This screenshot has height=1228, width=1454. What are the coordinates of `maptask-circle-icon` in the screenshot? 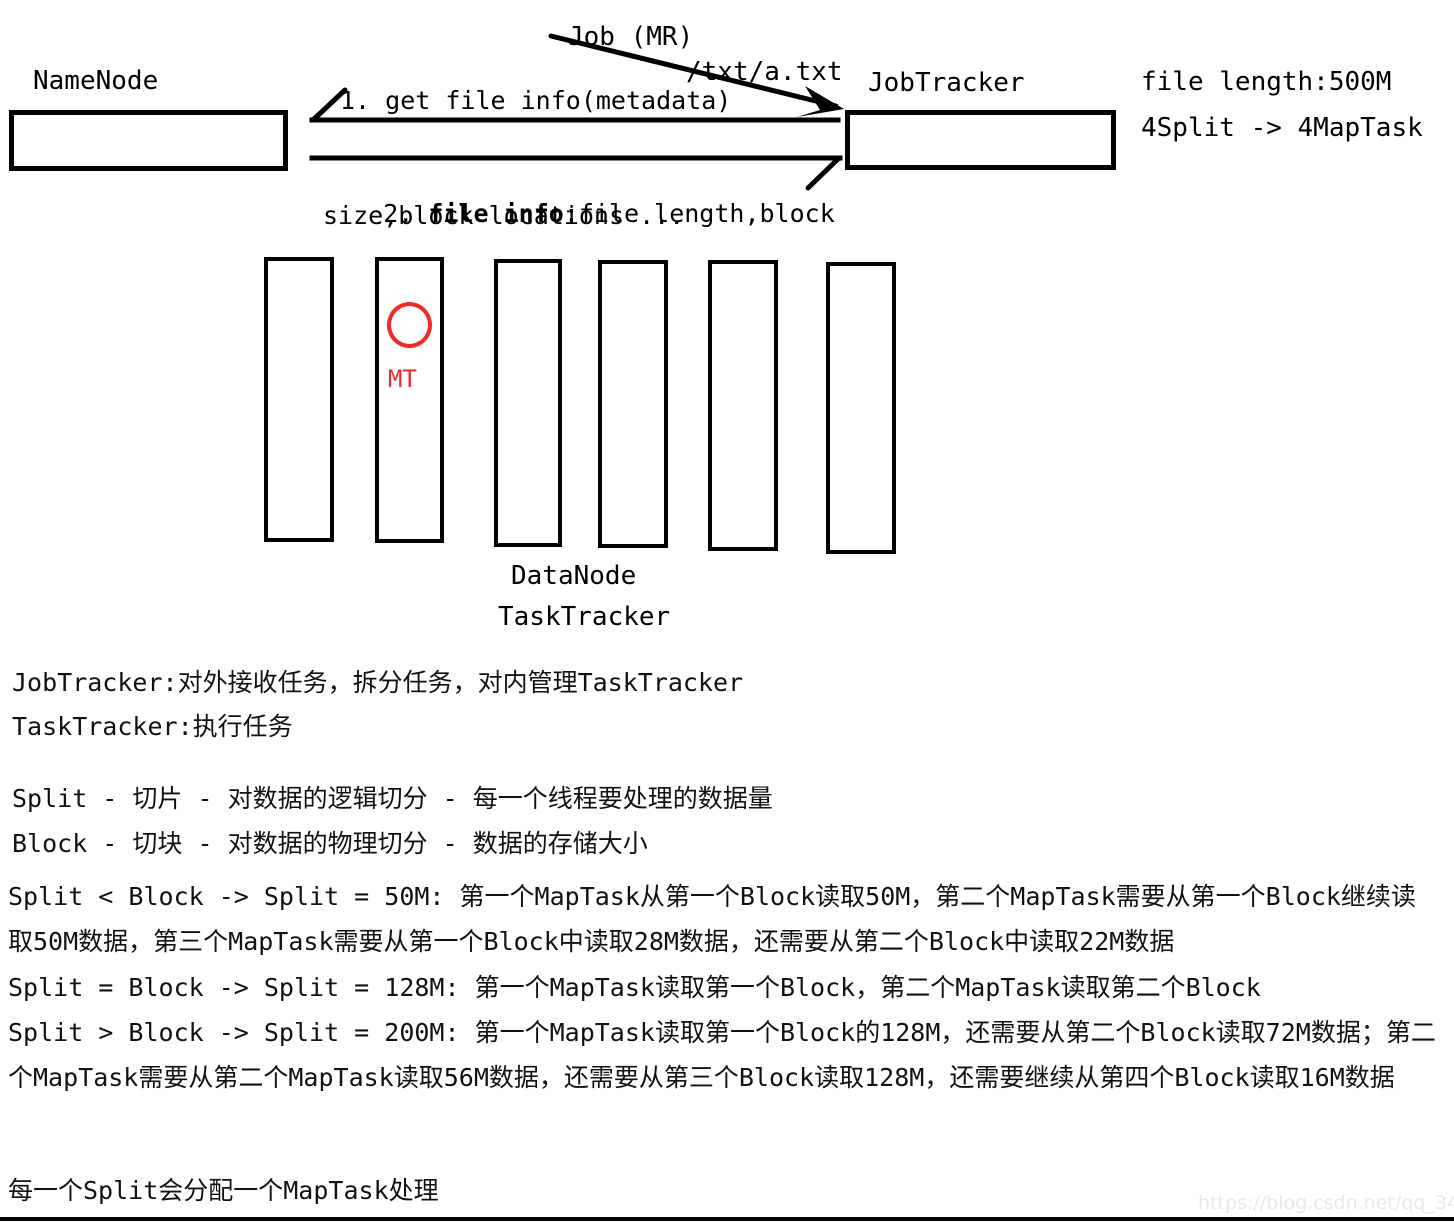 It's located at (409, 325).